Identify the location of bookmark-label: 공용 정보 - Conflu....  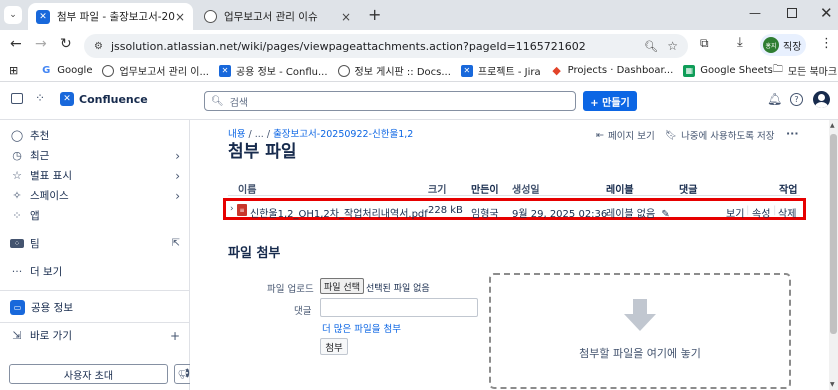
(281, 72).